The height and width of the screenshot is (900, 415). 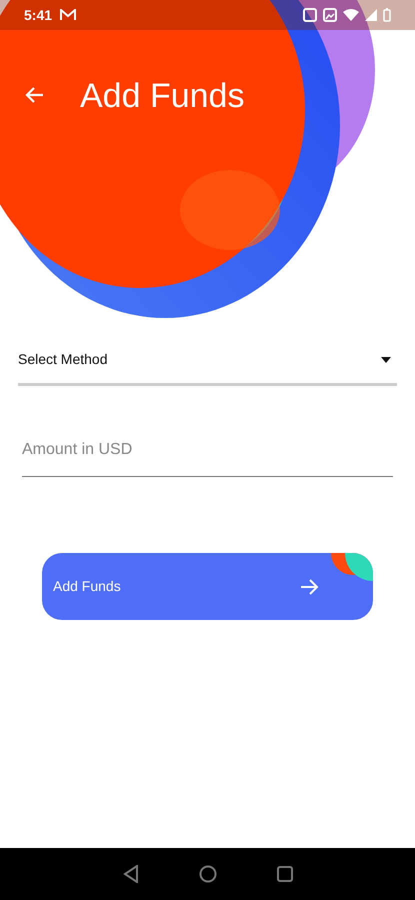 I want to click on wifi-icon, so click(x=351, y=15).